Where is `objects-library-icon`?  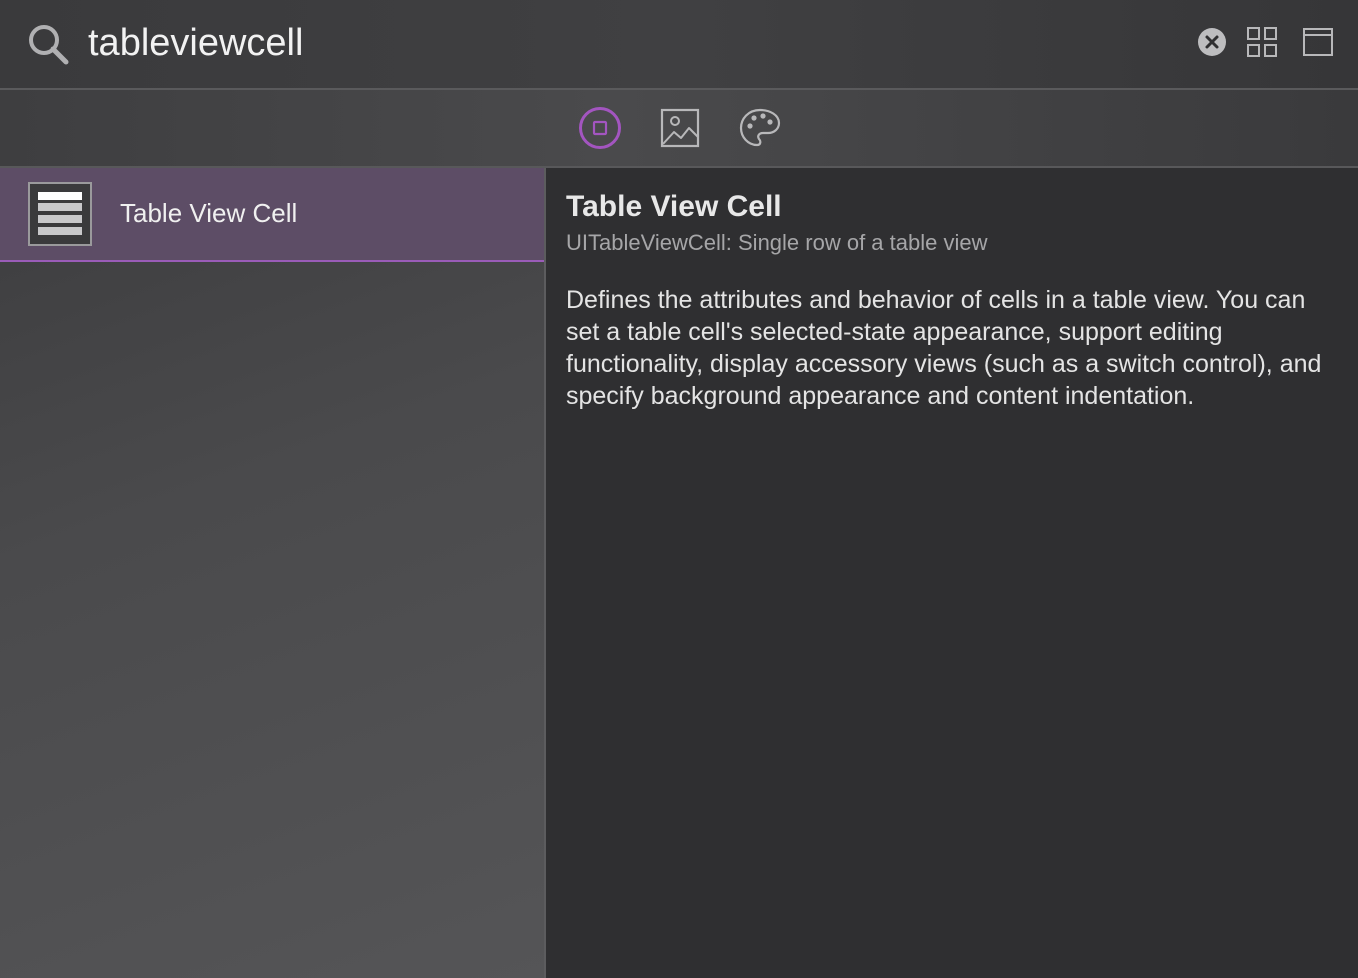 objects-library-icon is located at coordinates (600, 128).